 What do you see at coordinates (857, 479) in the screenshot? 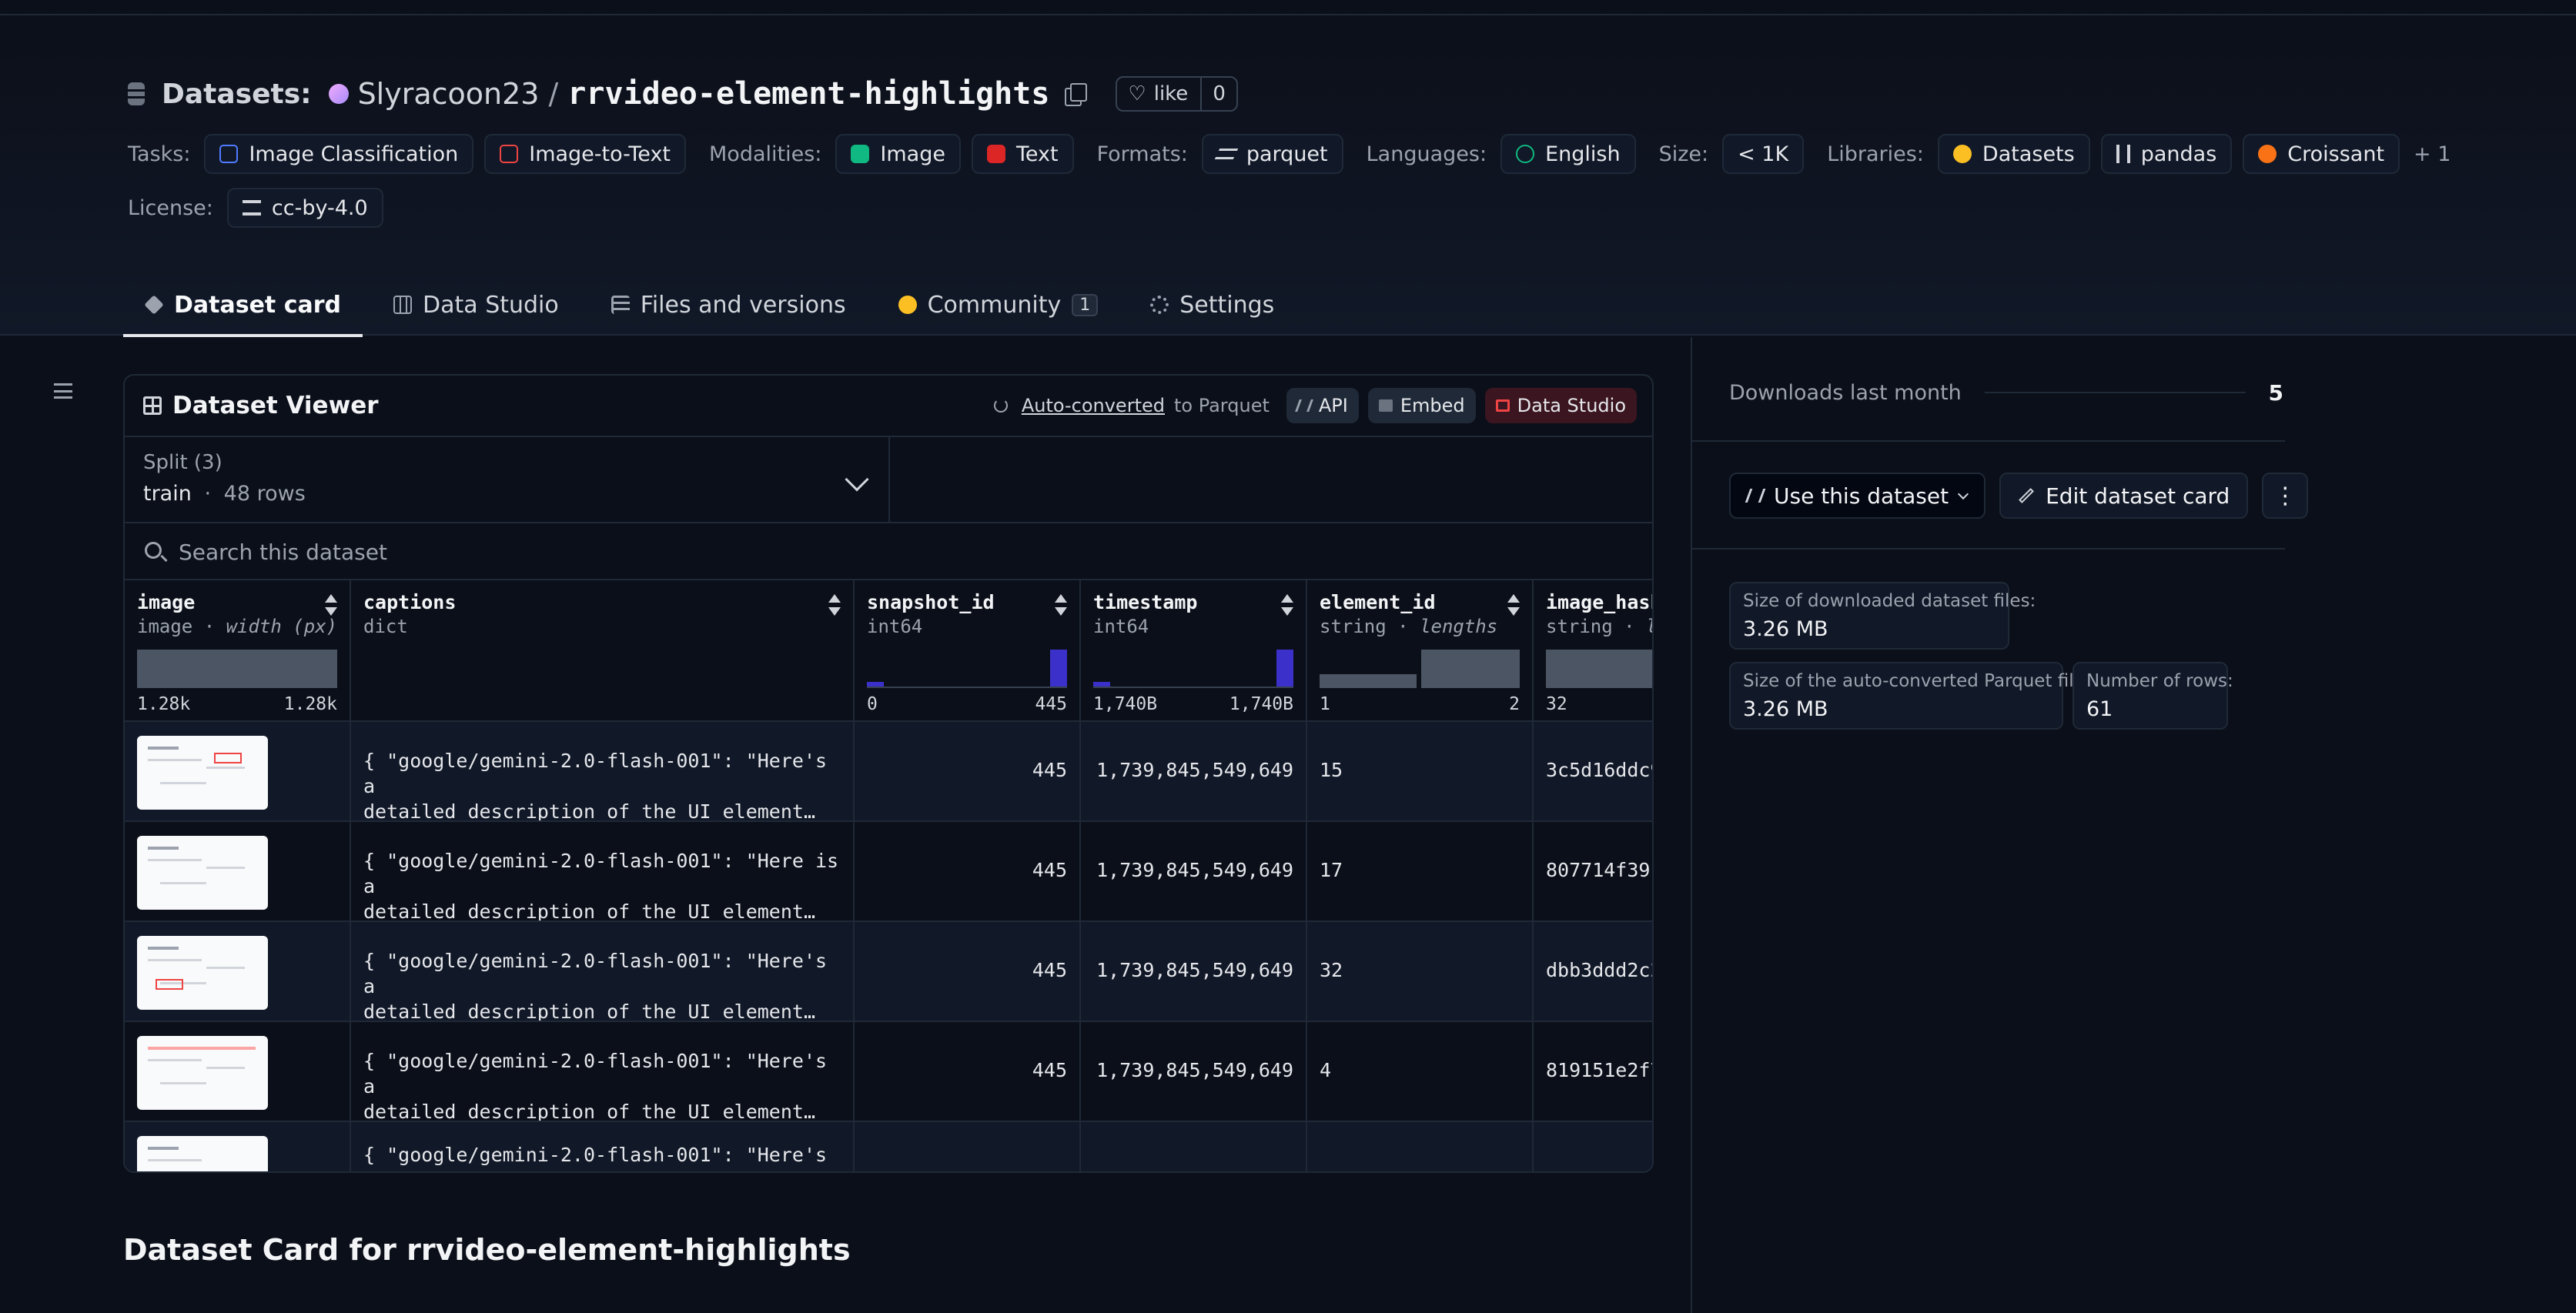
I see `chevron-down-icon` at bounding box center [857, 479].